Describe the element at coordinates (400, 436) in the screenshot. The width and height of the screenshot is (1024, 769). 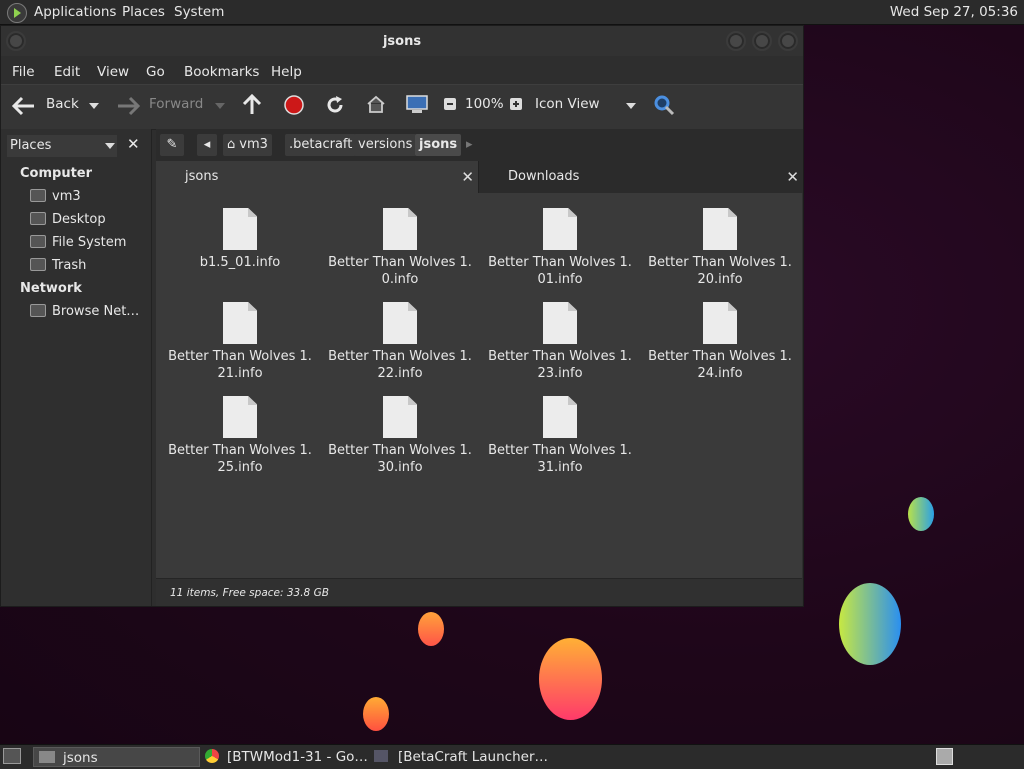
I see `file-item: Better Than Wolves 1. 30.info` at that location.